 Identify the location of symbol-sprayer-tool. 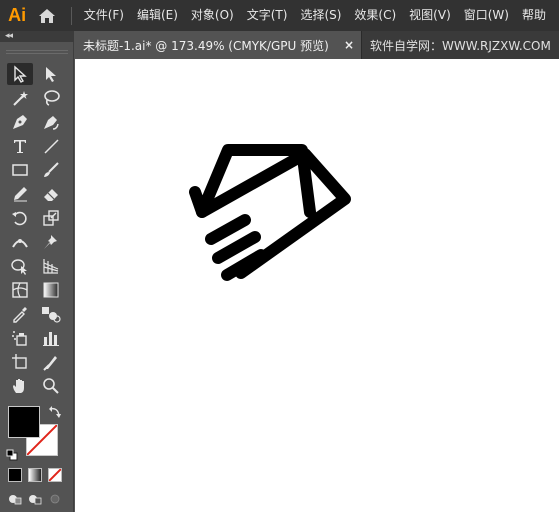
(20, 338).